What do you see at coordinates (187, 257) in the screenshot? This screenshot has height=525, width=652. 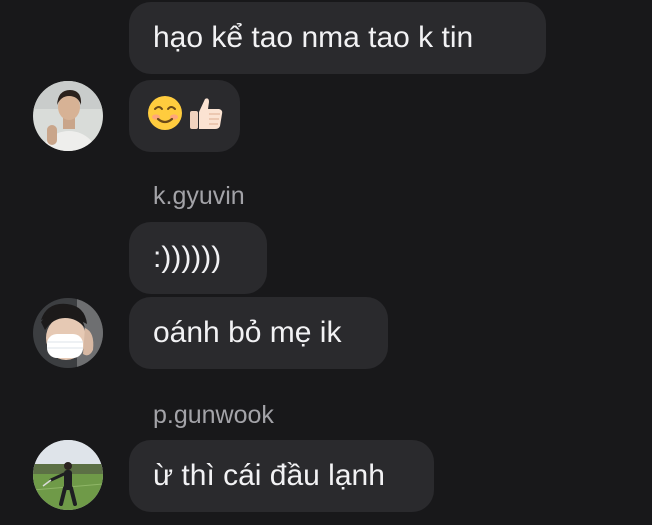 I see `message-text: :))))))` at bounding box center [187, 257].